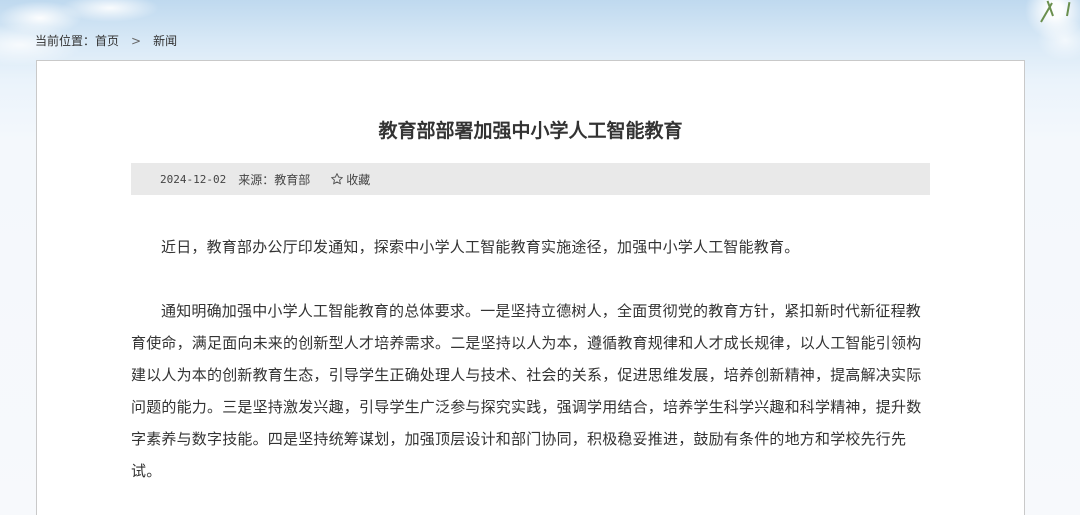  I want to click on breadcrumb: 当前位置： 首页 > 新闻, so click(106, 40).